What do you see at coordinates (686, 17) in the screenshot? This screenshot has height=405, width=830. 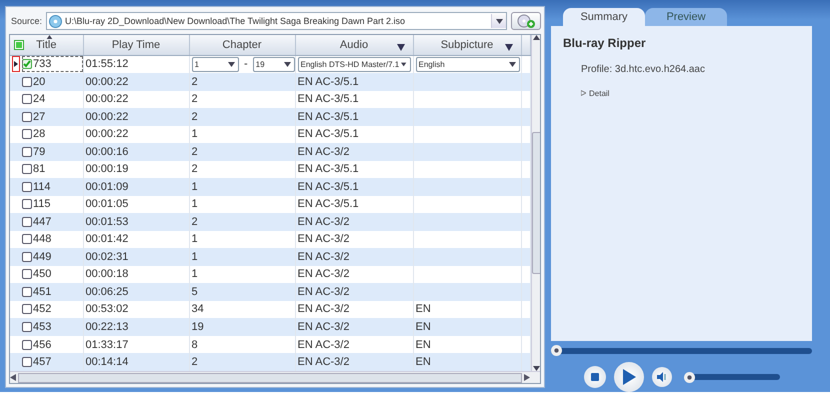 I see `tab: Preview` at bounding box center [686, 17].